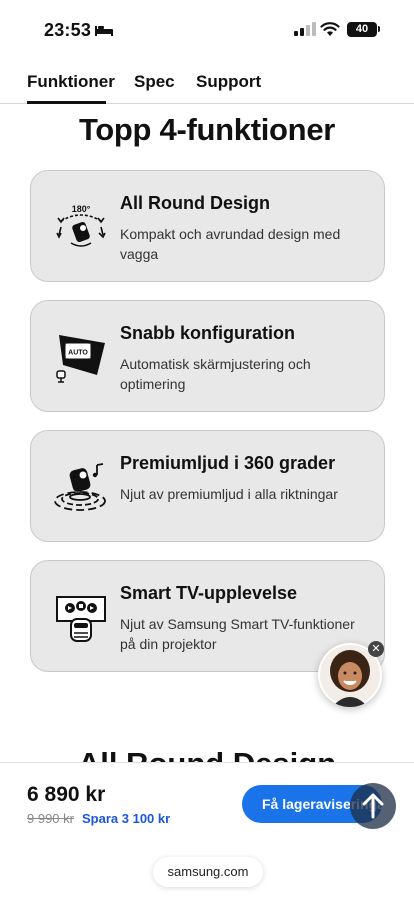 The width and height of the screenshot is (414, 900). I want to click on active-tab-indicator, so click(66, 102).